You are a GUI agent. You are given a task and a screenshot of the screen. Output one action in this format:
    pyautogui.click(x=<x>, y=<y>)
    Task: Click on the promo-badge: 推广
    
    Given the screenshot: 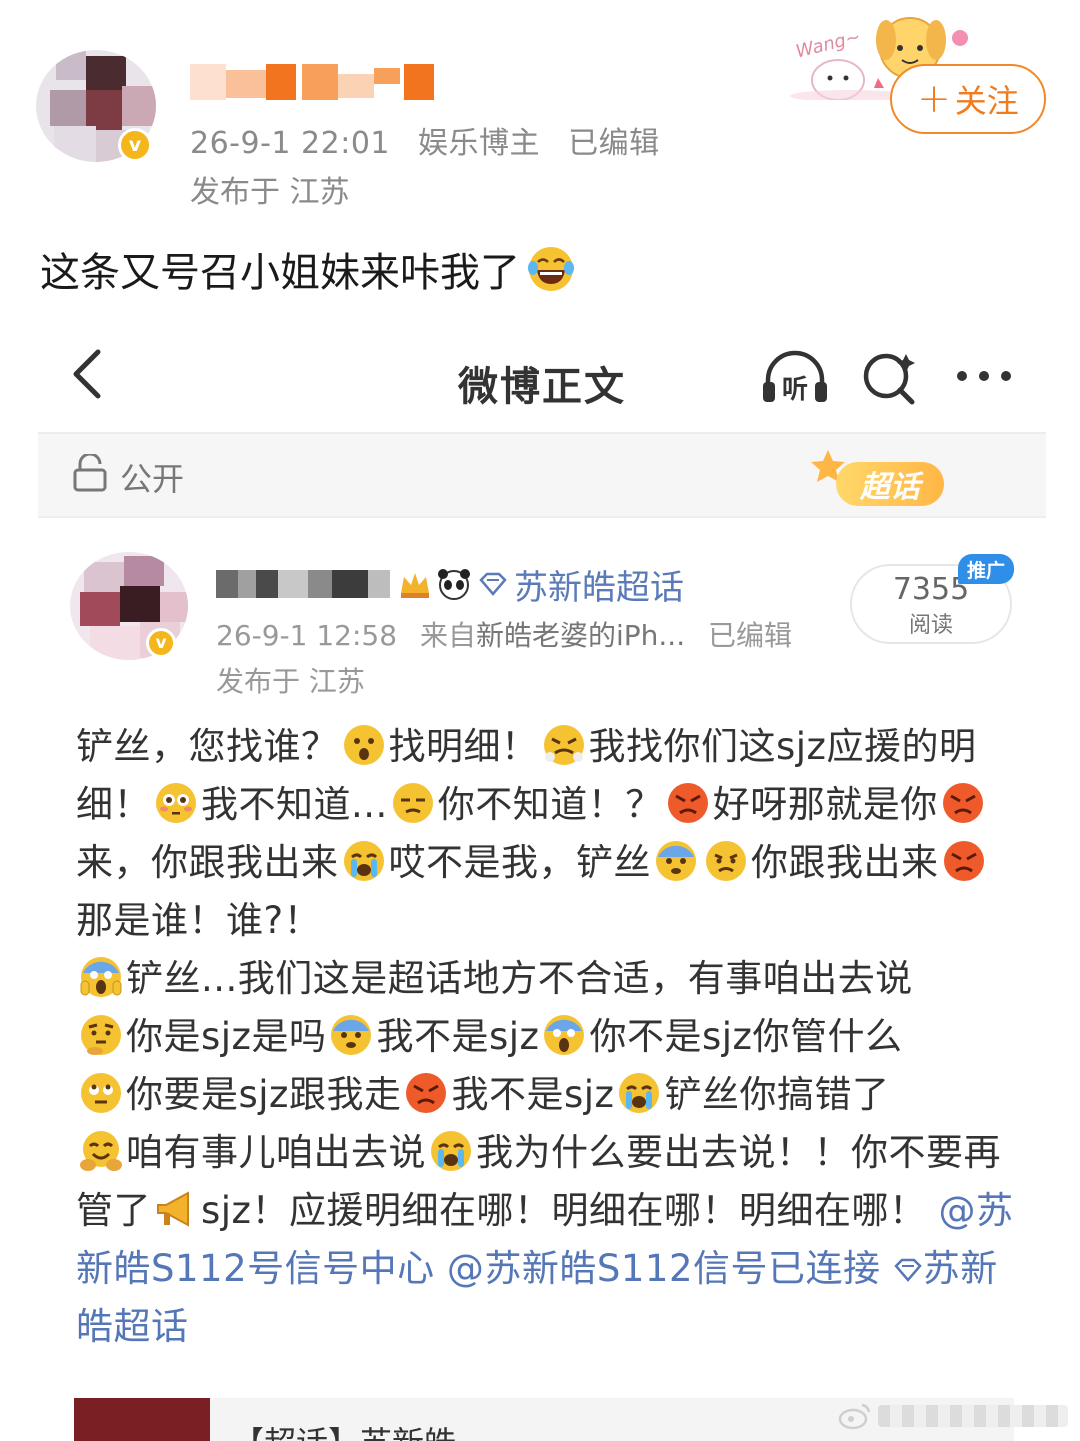 What is the action you would take?
    pyautogui.click(x=986, y=569)
    